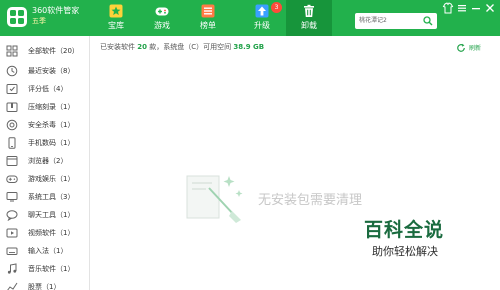  What do you see at coordinates (214, 199) in the screenshot?
I see `empty-broom-illustration-icon` at bounding box center [214, 199].